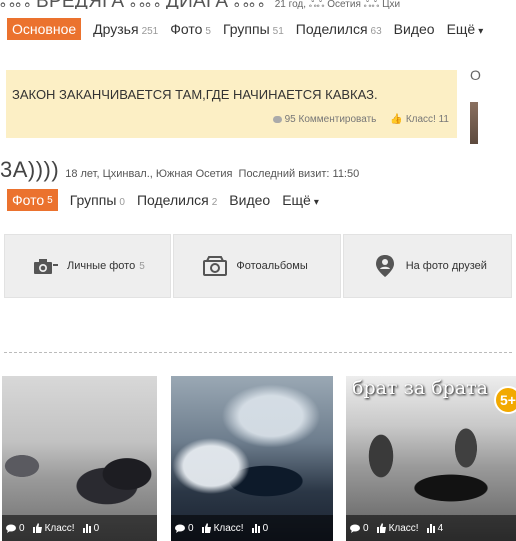 This screenshot has height=541, width=516. Describe the element at coordinates (215, 266) in the screenshot. I see `album-icon` at that location.